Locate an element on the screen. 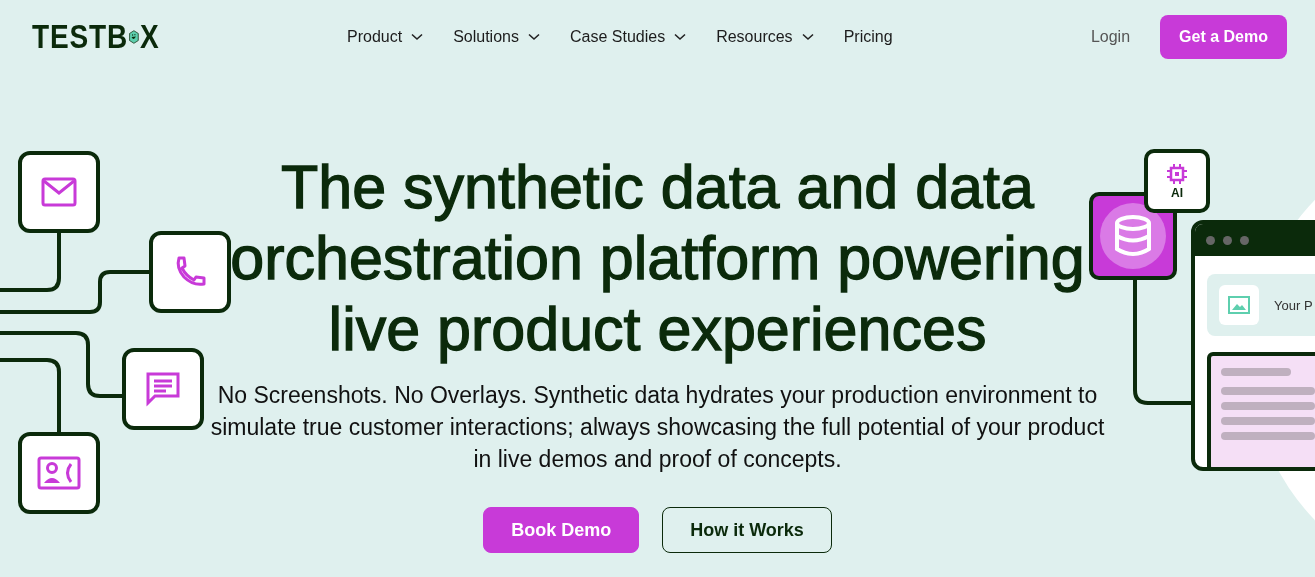 The width and height of the screenshot is (1315, 577). image-icon is located at coordinates (1239, 305).